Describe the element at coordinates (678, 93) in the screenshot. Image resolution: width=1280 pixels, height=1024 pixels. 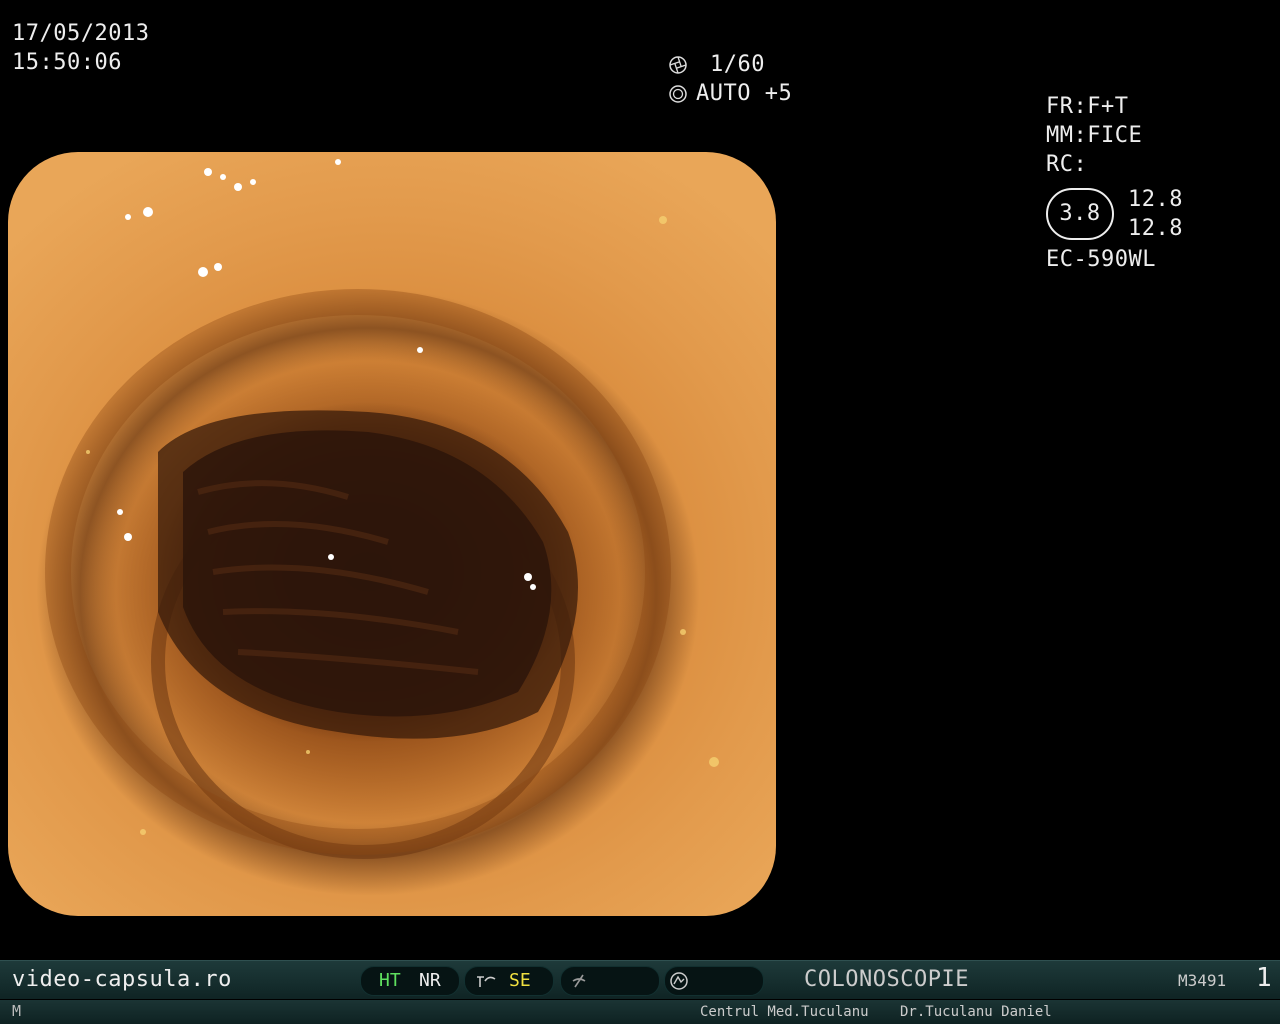
I see `iris-icon` at that location.